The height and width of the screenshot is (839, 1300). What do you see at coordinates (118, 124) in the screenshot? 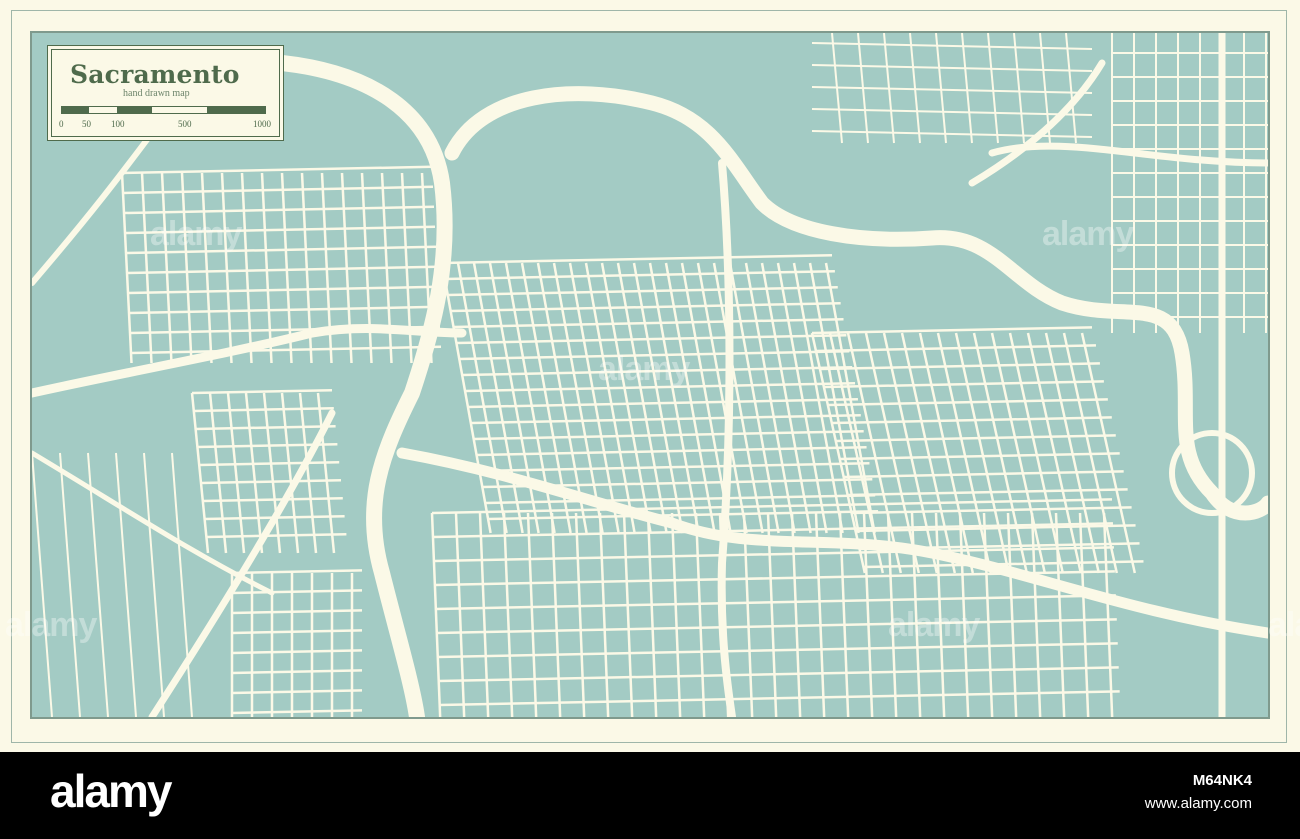
I see `scale-tick: 100` at bounding box center [118, 124].